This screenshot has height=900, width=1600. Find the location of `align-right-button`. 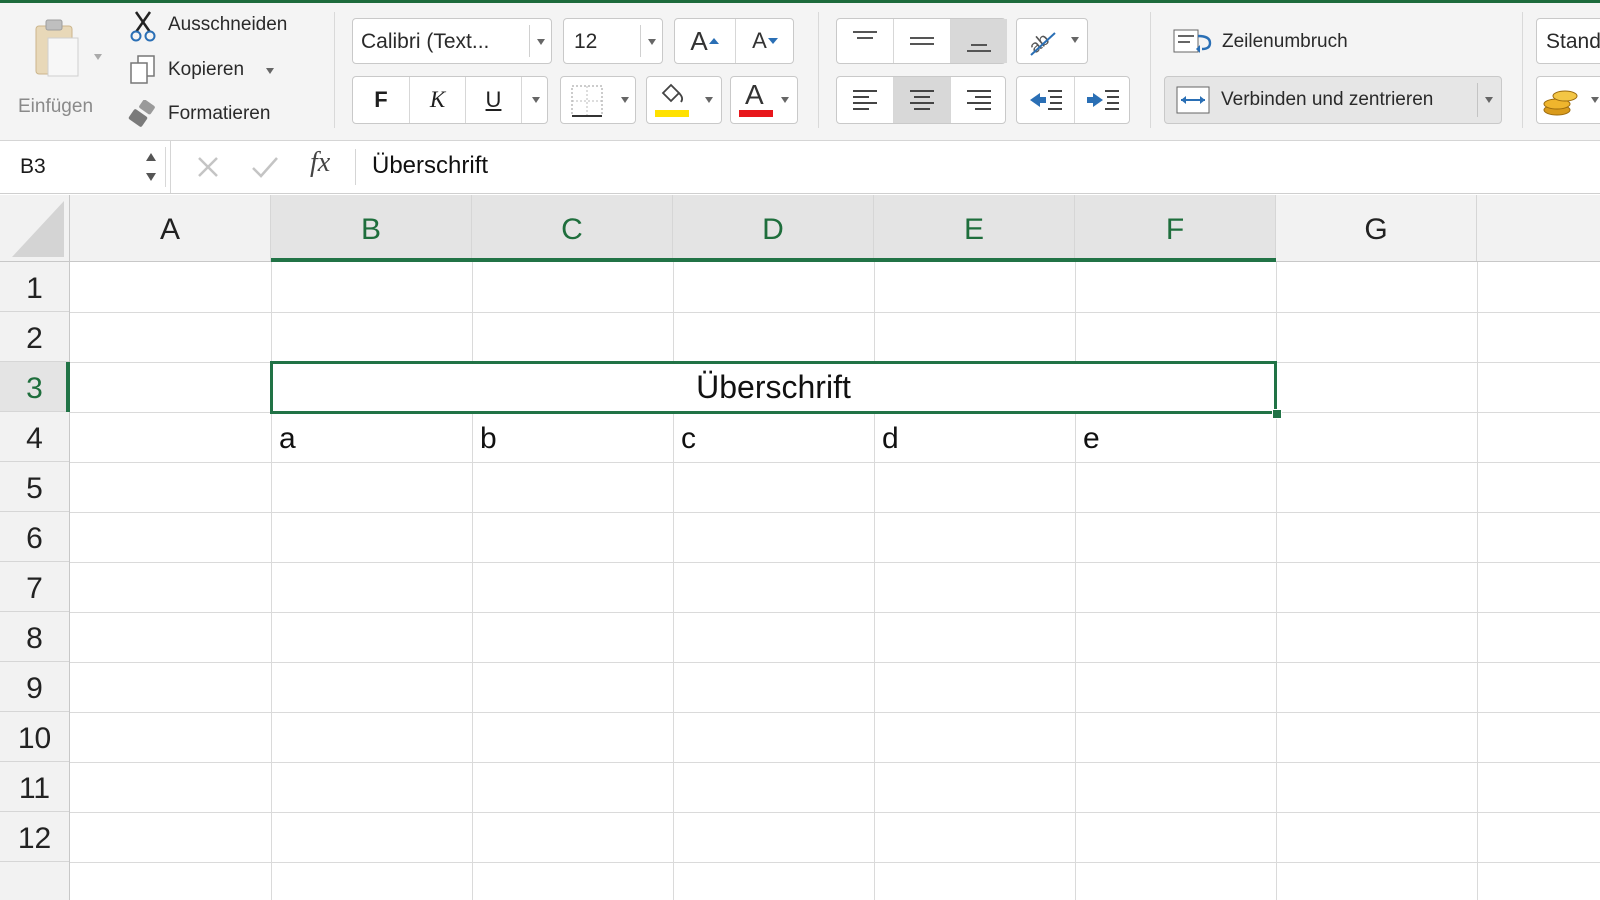

align-right-button is located at coordinates (978, 100).